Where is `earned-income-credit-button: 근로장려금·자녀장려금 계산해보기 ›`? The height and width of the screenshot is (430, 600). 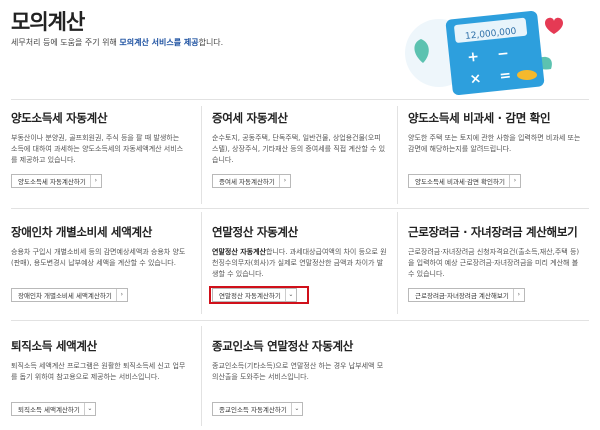
earned-income-credit-button: 근로장려금·자녀장려금 계산해보기 › is located at coordinates (466, 295).